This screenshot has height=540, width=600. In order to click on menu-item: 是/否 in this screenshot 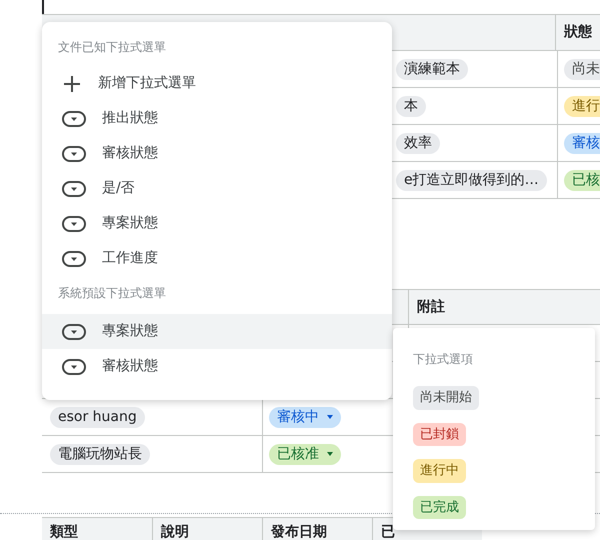, I will do `click(217, 188)`.